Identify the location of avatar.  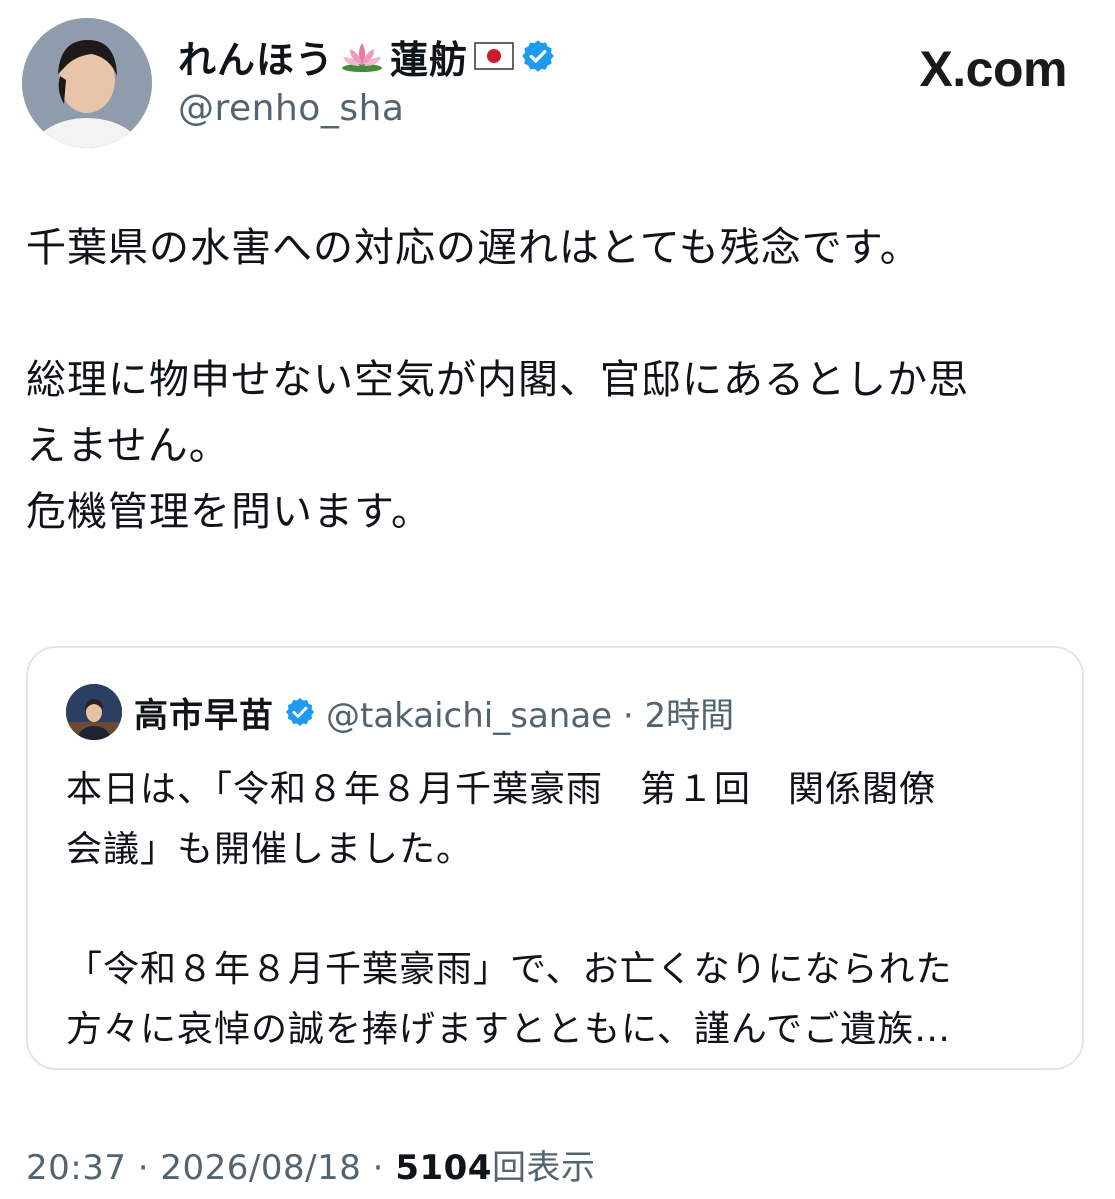
(87, 83).